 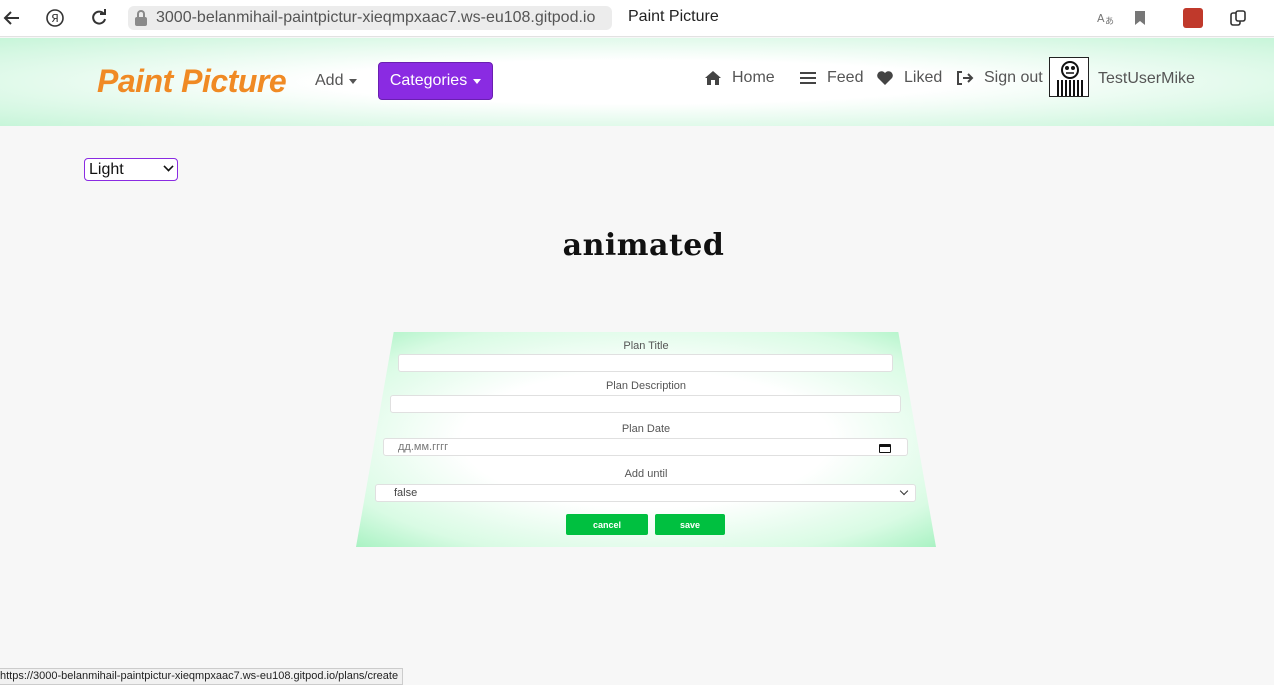 I want to click on add-dropdown: Add, so click(x=336, y=81).